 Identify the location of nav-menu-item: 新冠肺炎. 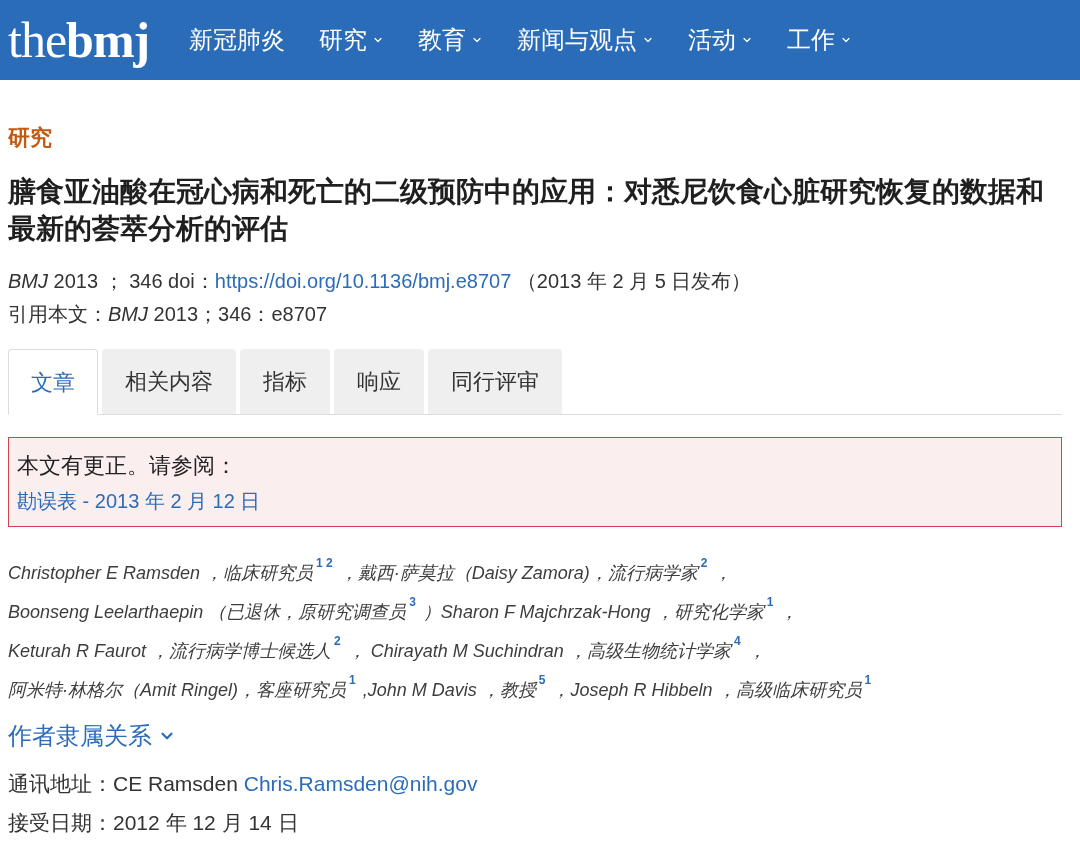
(237, 40).